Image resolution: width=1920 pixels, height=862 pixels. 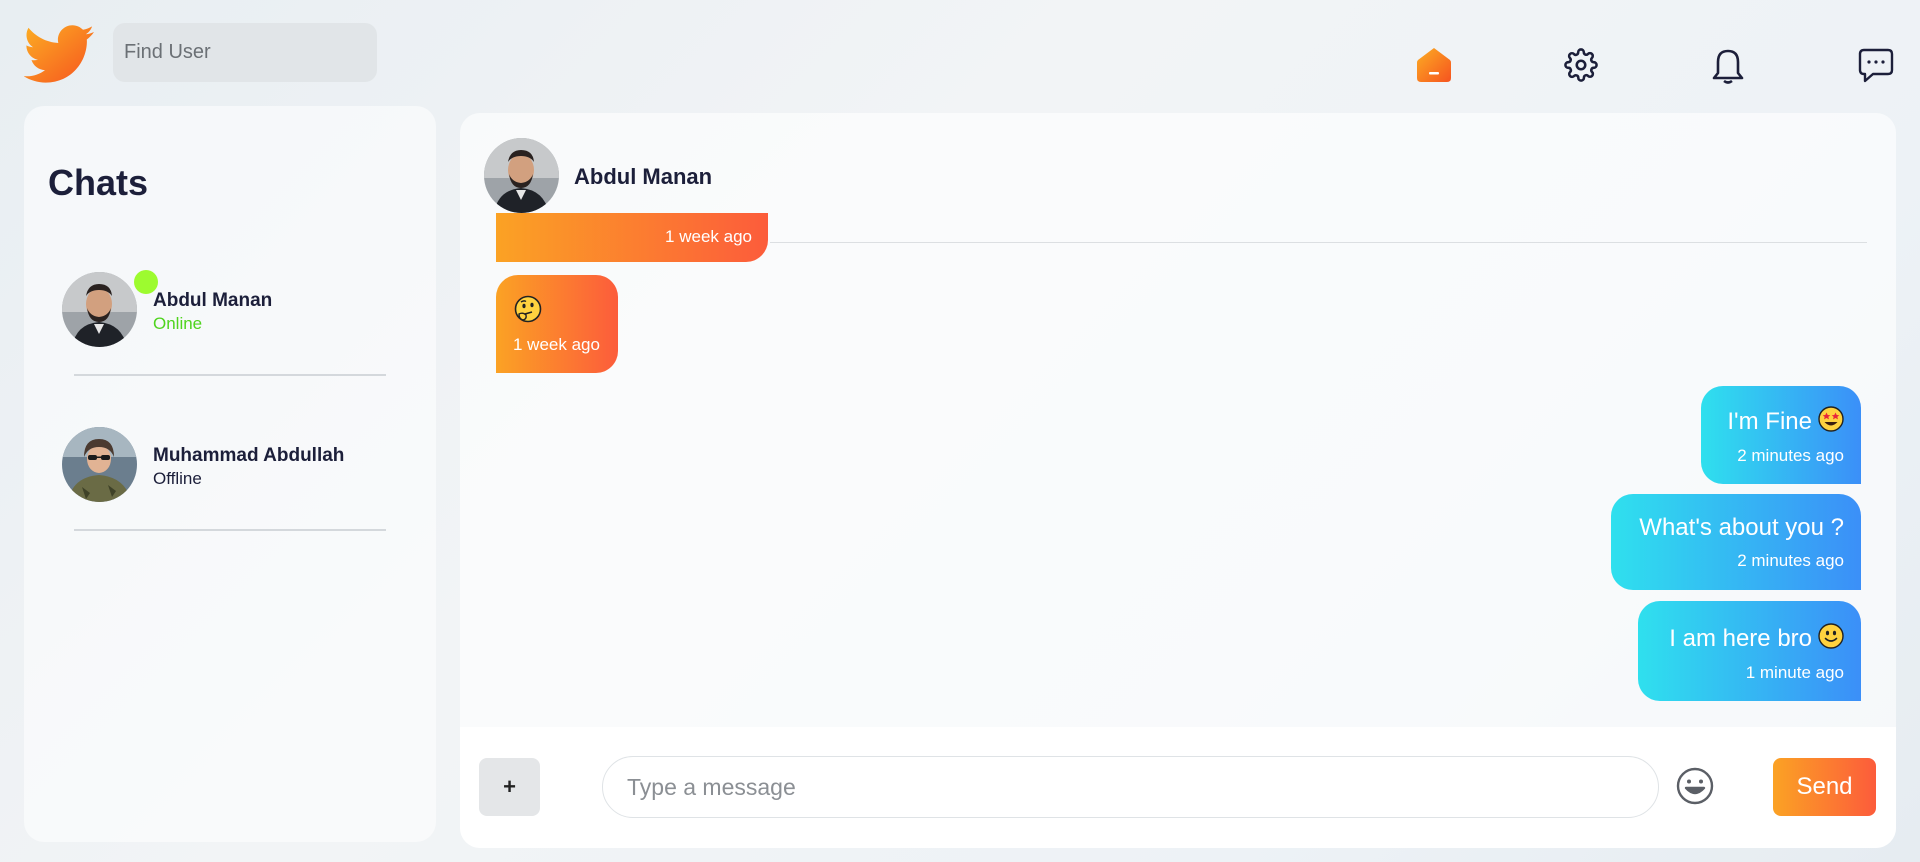 I want to click on contact-status: Online, so click(x=178, y=323).